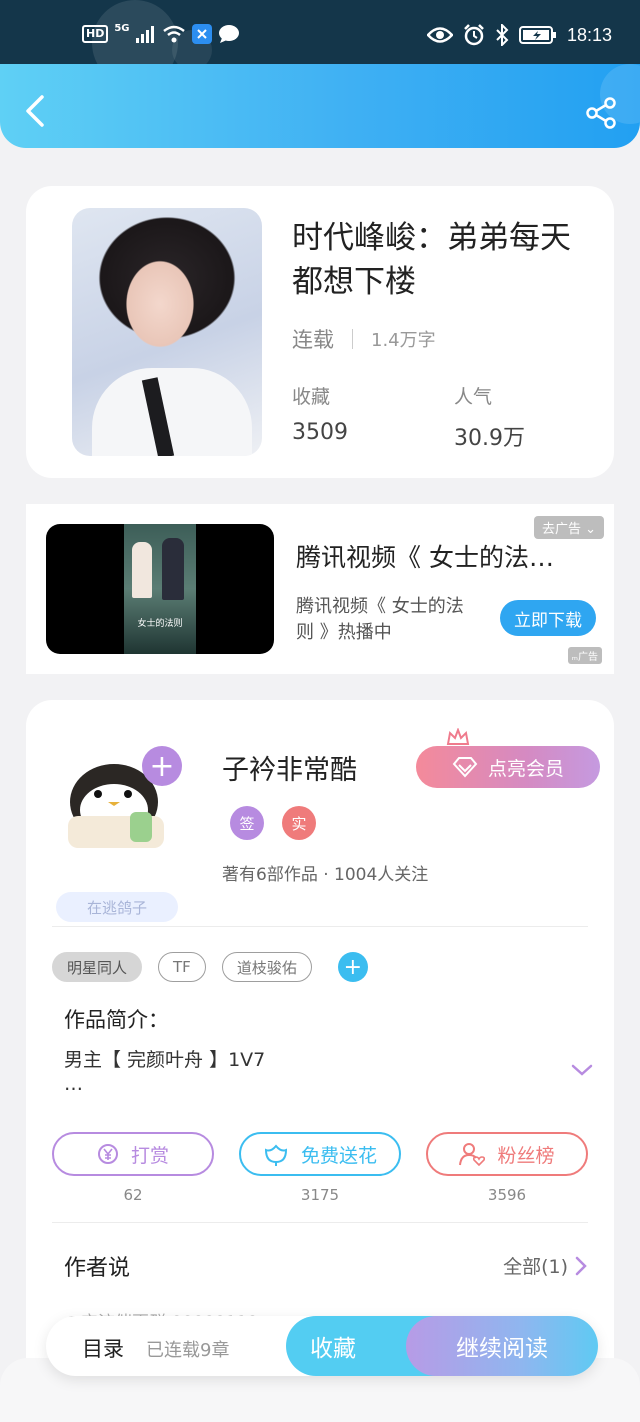 This screenshot has width=640, height=1422. I want to click on status-bar: HD 5G 18:13, so click(320, 43).